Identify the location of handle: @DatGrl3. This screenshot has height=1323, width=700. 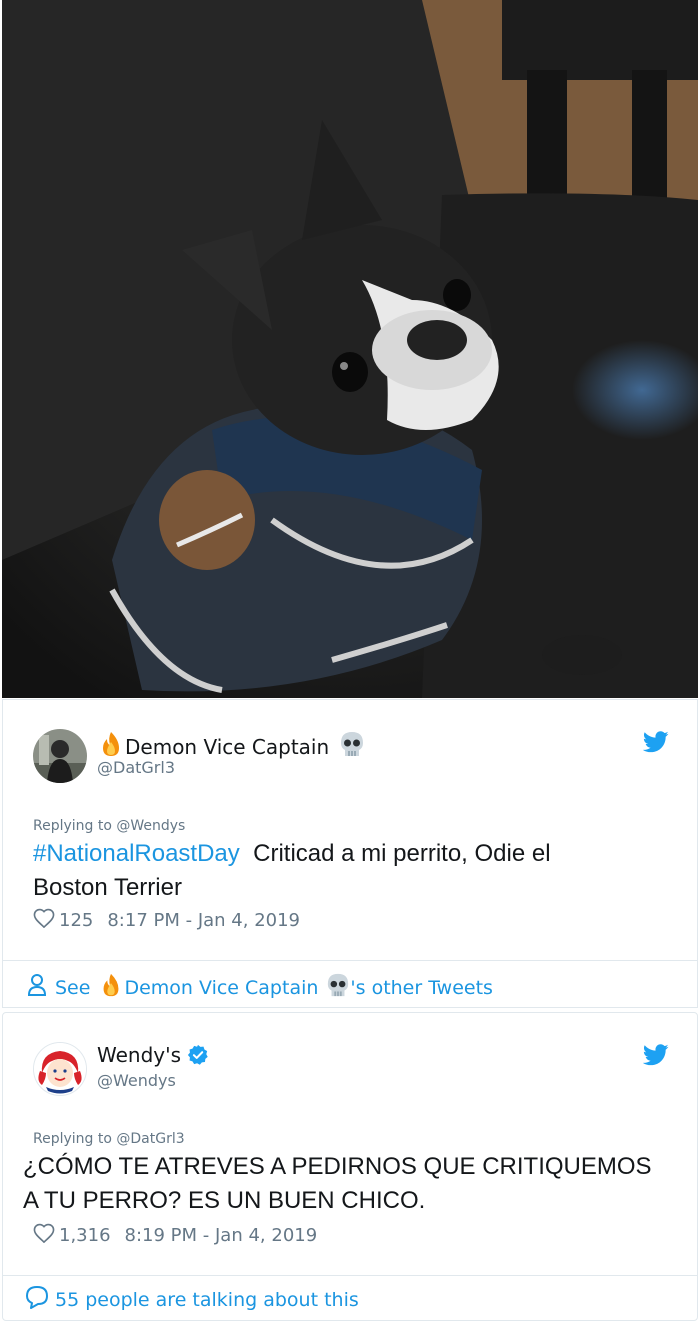
(136, 767).